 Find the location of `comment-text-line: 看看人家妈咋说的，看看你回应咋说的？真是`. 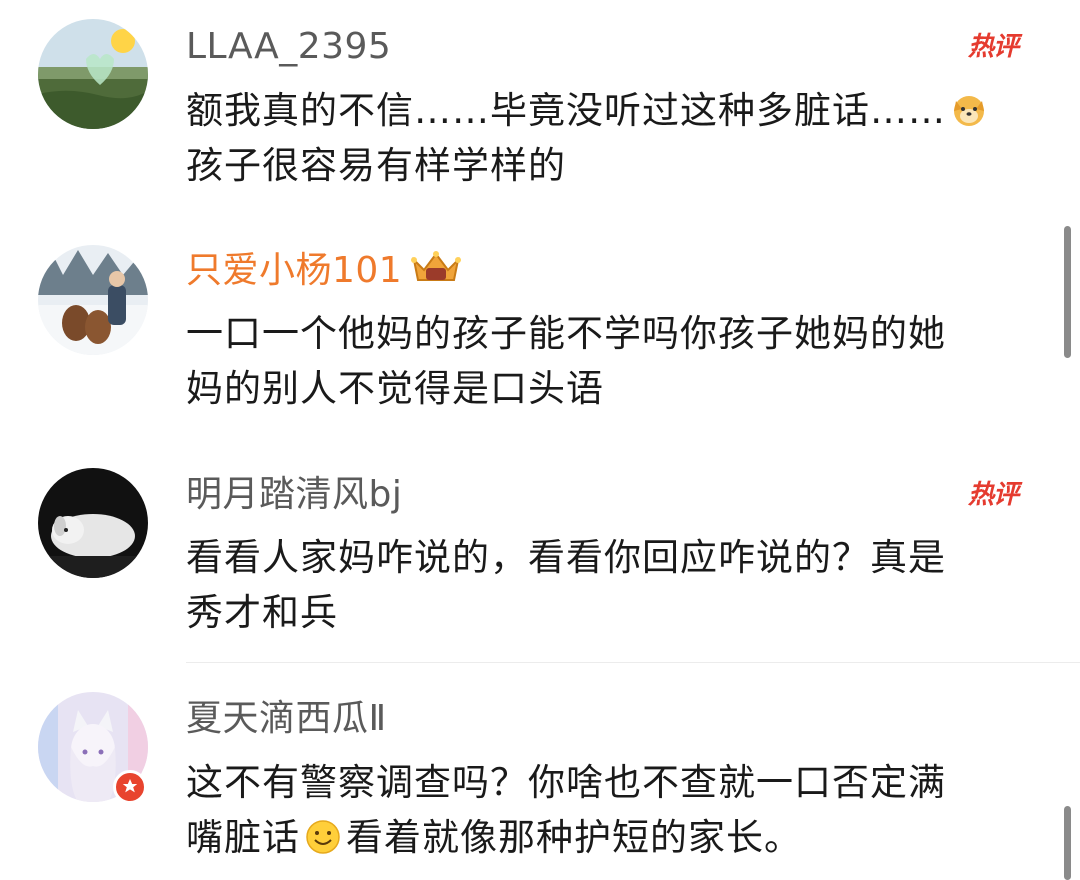

comment-text-line: 看看人家妈咋说的，看看你回应咋说的？真是 is located at coordinates (566, 557).